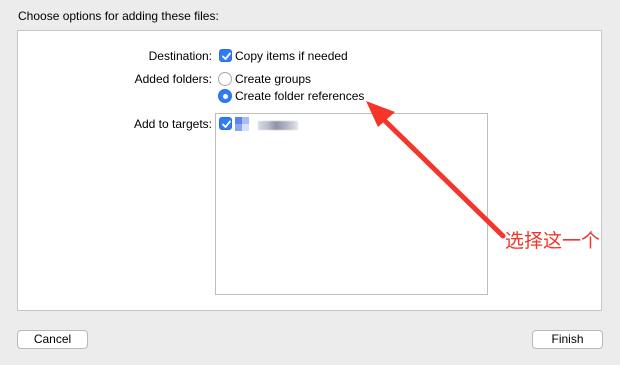 Image resolution: width=620 pixels, height=365 pixels. Describe the element at coordinates (118, 16) in the screenshot. I see `dialog-title: Choose options for adding these files:` at that location.